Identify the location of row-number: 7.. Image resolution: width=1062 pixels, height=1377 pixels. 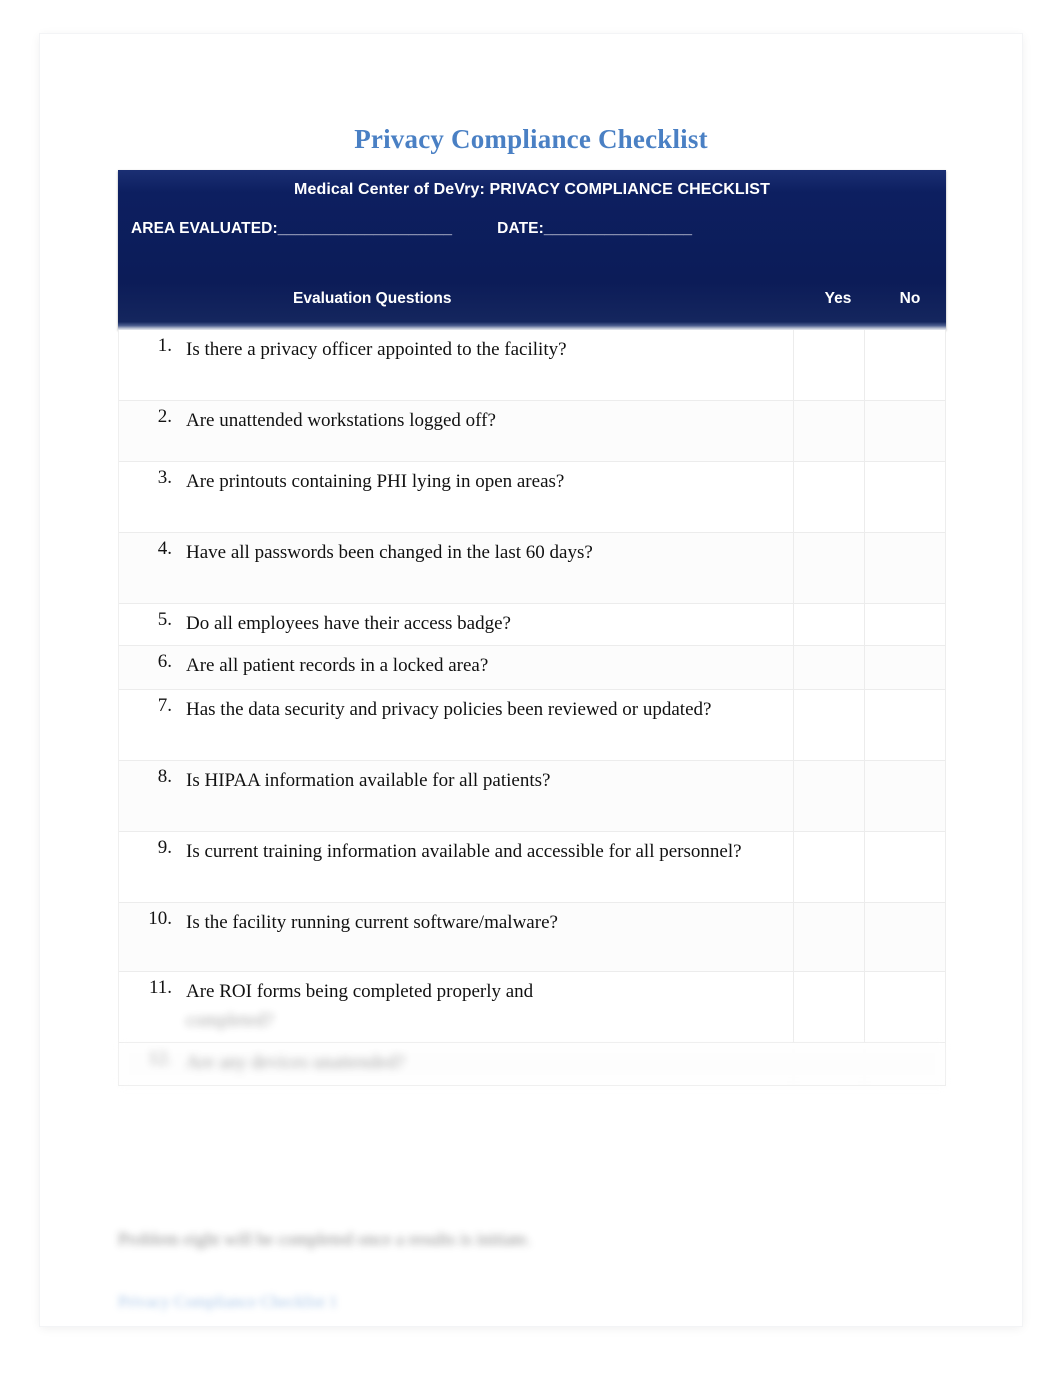
(164, 705).